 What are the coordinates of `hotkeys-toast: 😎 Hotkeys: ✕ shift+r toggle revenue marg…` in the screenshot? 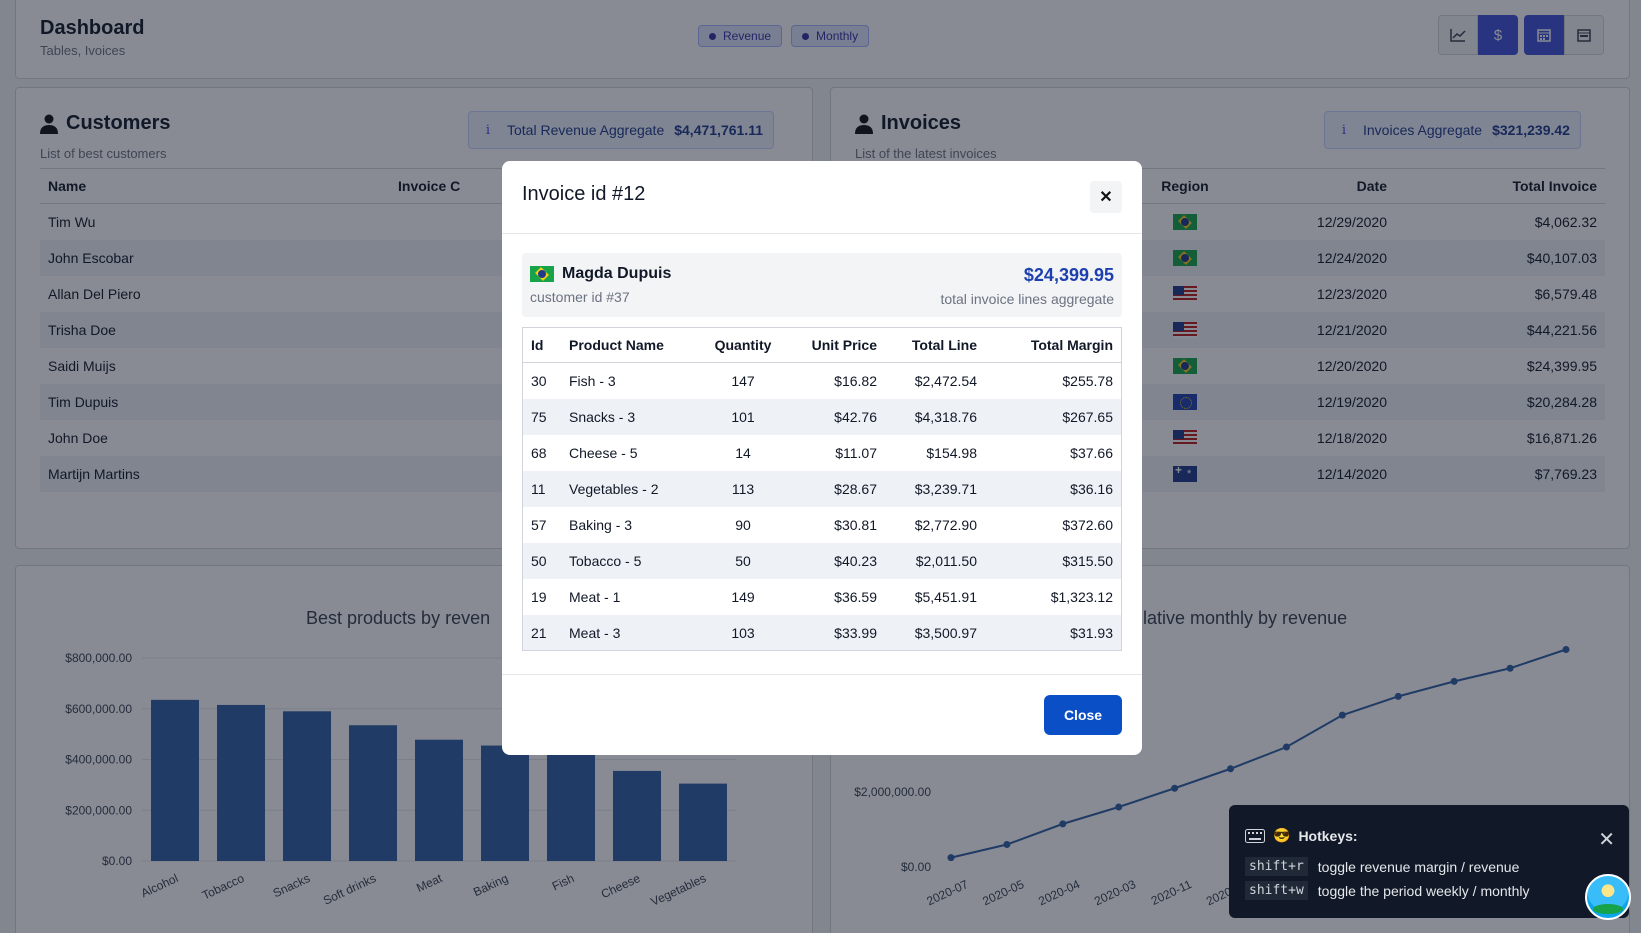 It's located at (1429, 861).